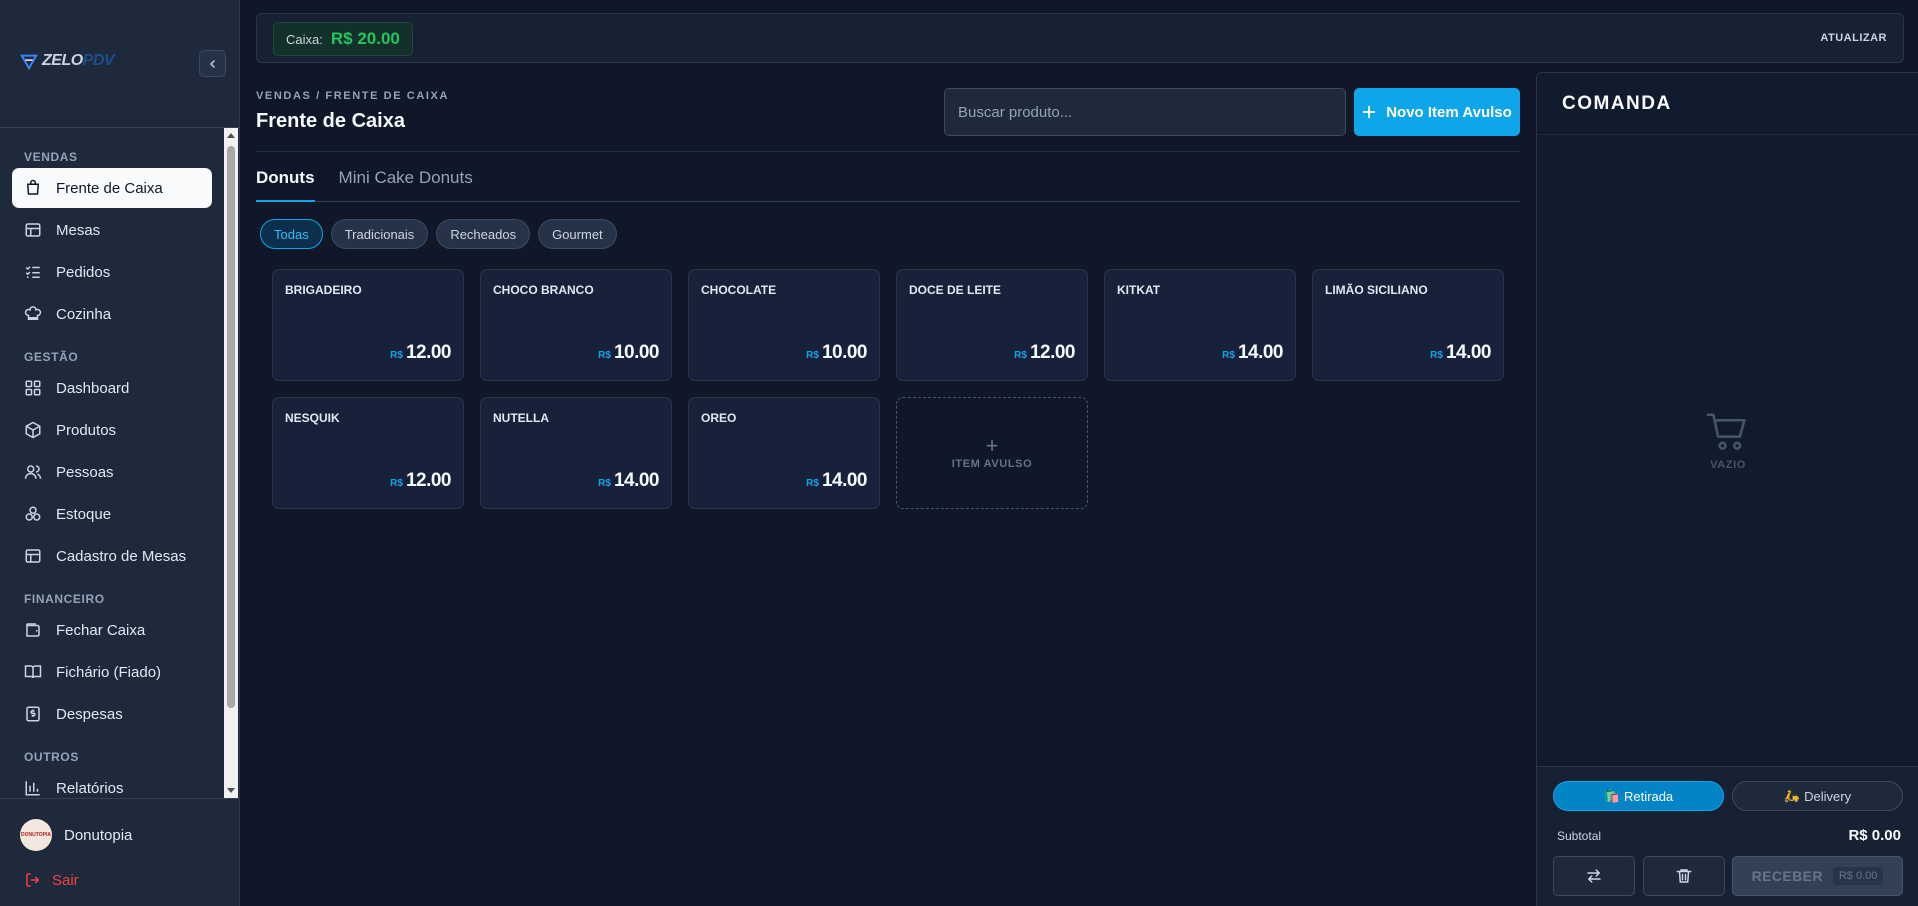 The width and height of the screenshot is (1918, 906). Describe the element at coordinates (543, 290) in the screenshot. I see `product-name: CHOCO BRANCO` at that location.